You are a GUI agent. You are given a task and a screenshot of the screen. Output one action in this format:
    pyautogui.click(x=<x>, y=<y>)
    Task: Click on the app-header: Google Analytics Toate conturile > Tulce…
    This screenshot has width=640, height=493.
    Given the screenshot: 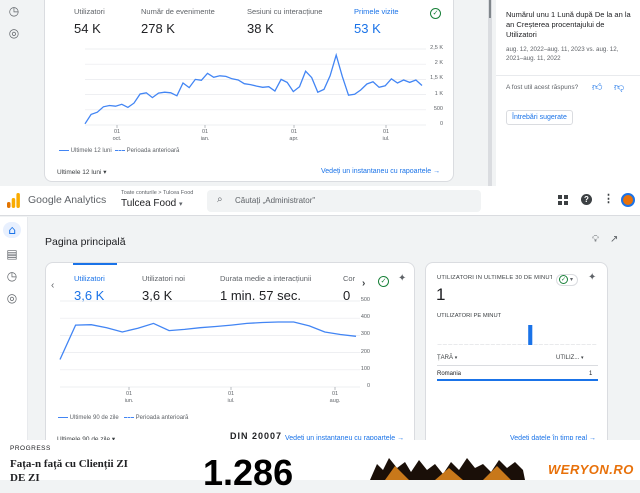 What is the action you would take?
    pyautogui.click(x=320, y=201)
    